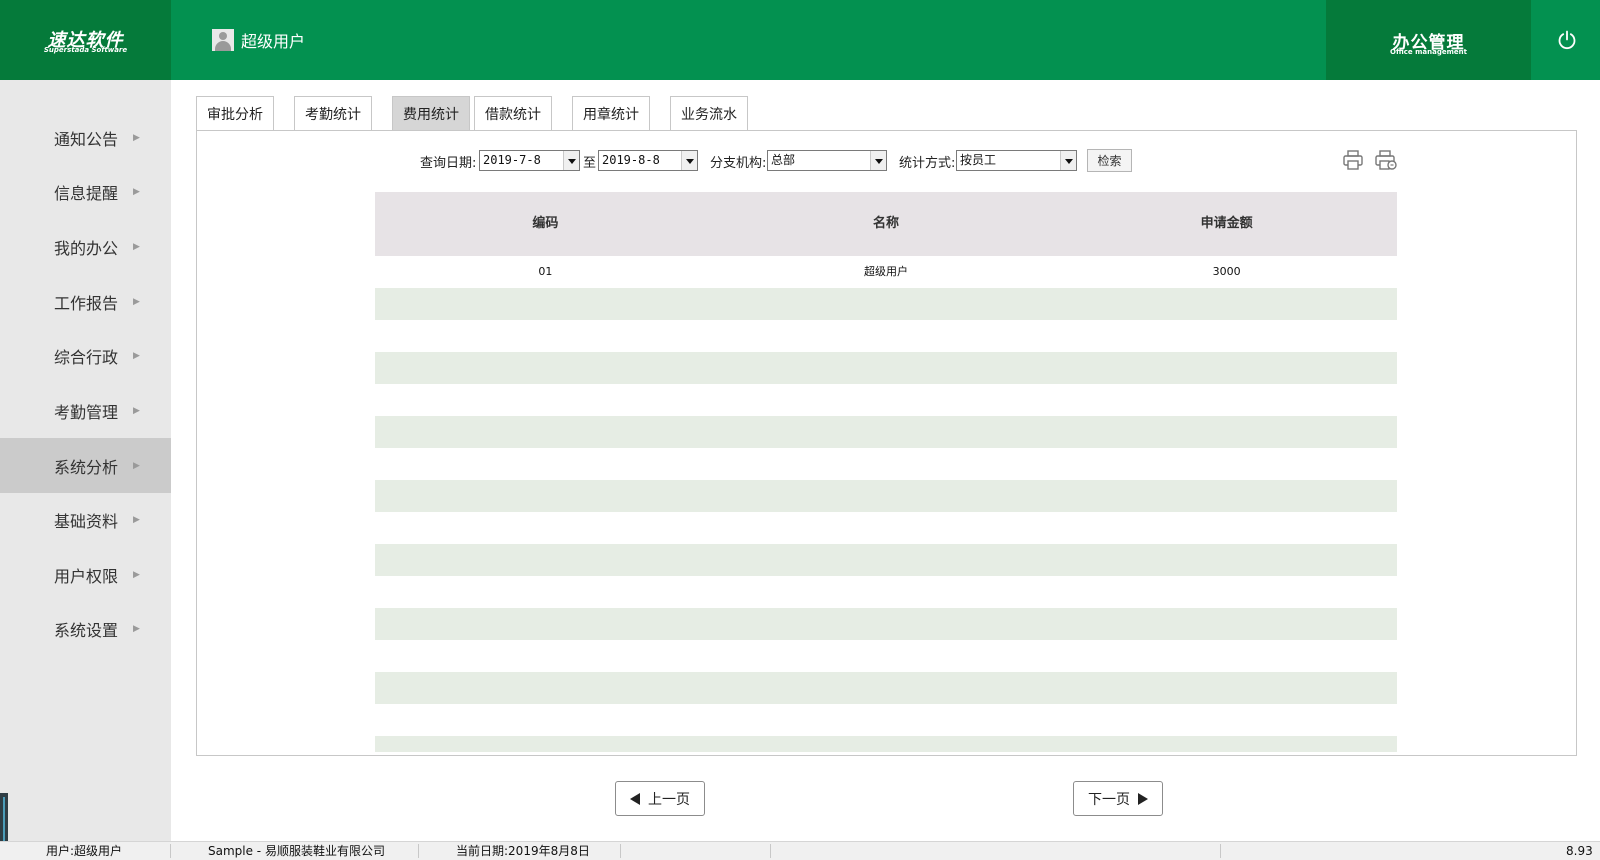  I want to click on sidebar-item-work-reports: 工作报告 ▶, so click(85, 301).